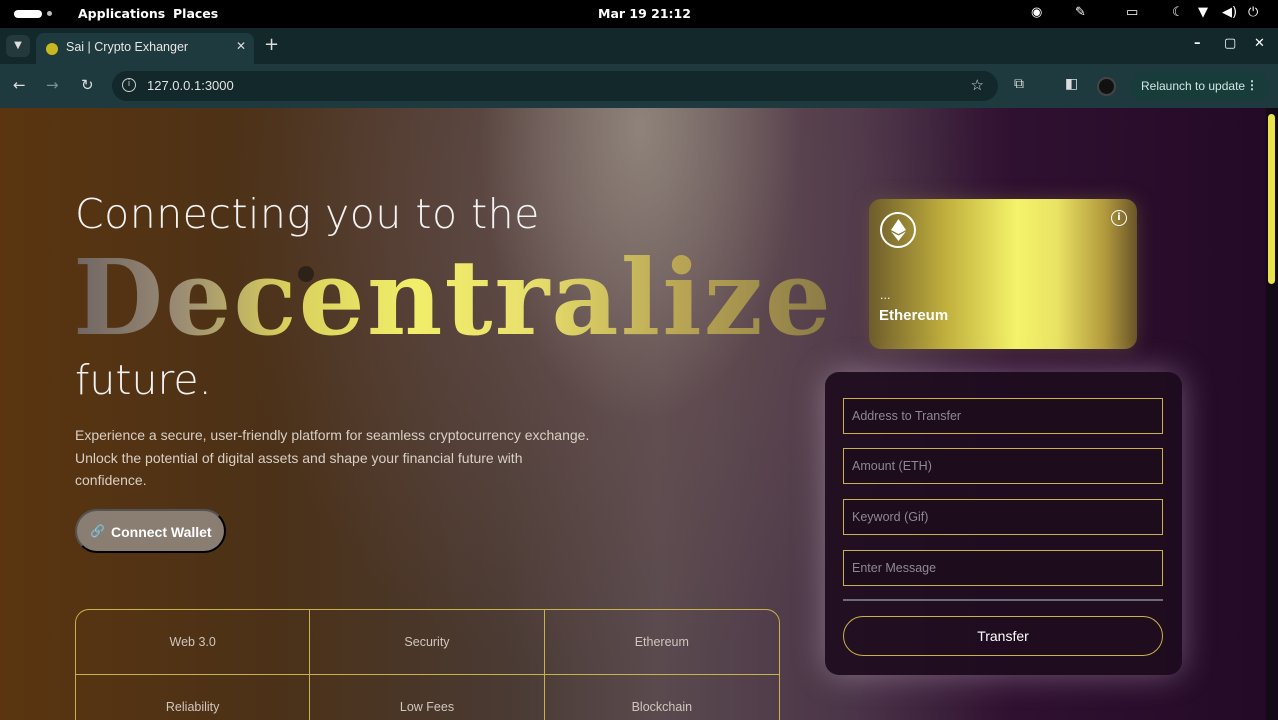 This screenshot has height=720, width=1278. What do you see at coordinates (1071, 84) in the screenshot?
I see `side-panel-icon: ◧` at bounding box center [1071, 84].